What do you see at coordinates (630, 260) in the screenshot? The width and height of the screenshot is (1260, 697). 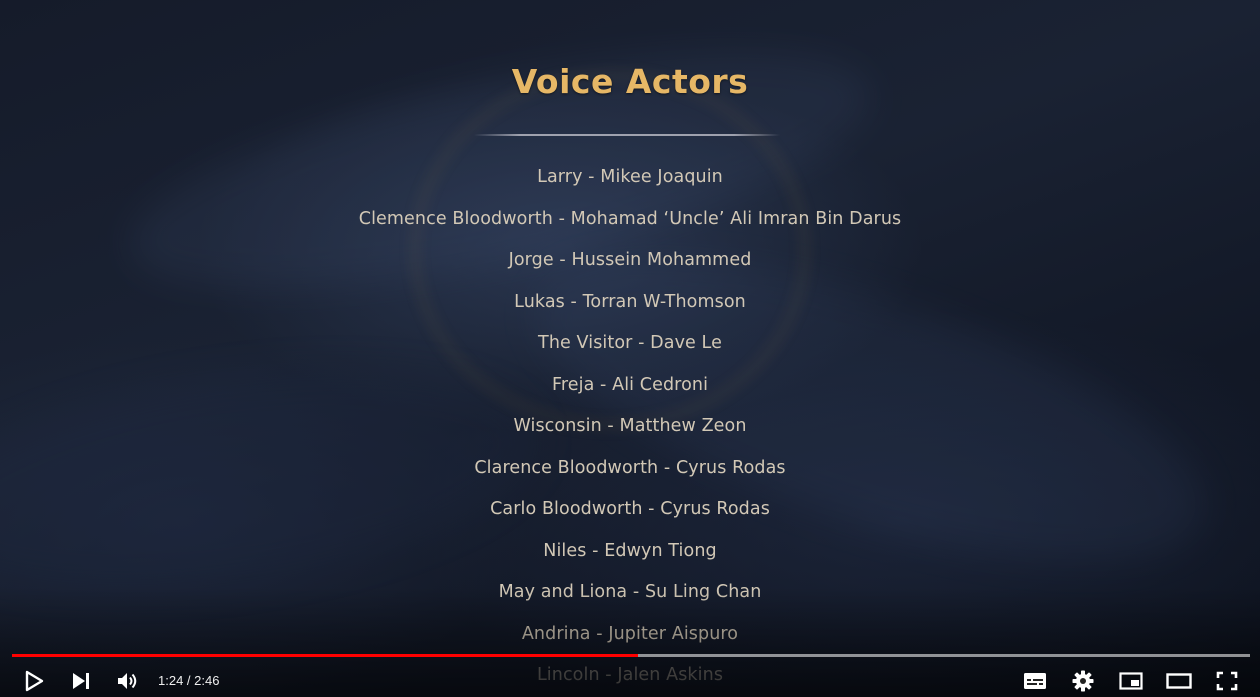 I see `credit-line: Jorge - Hussein Mohammed` at bounding box center [630, 260].